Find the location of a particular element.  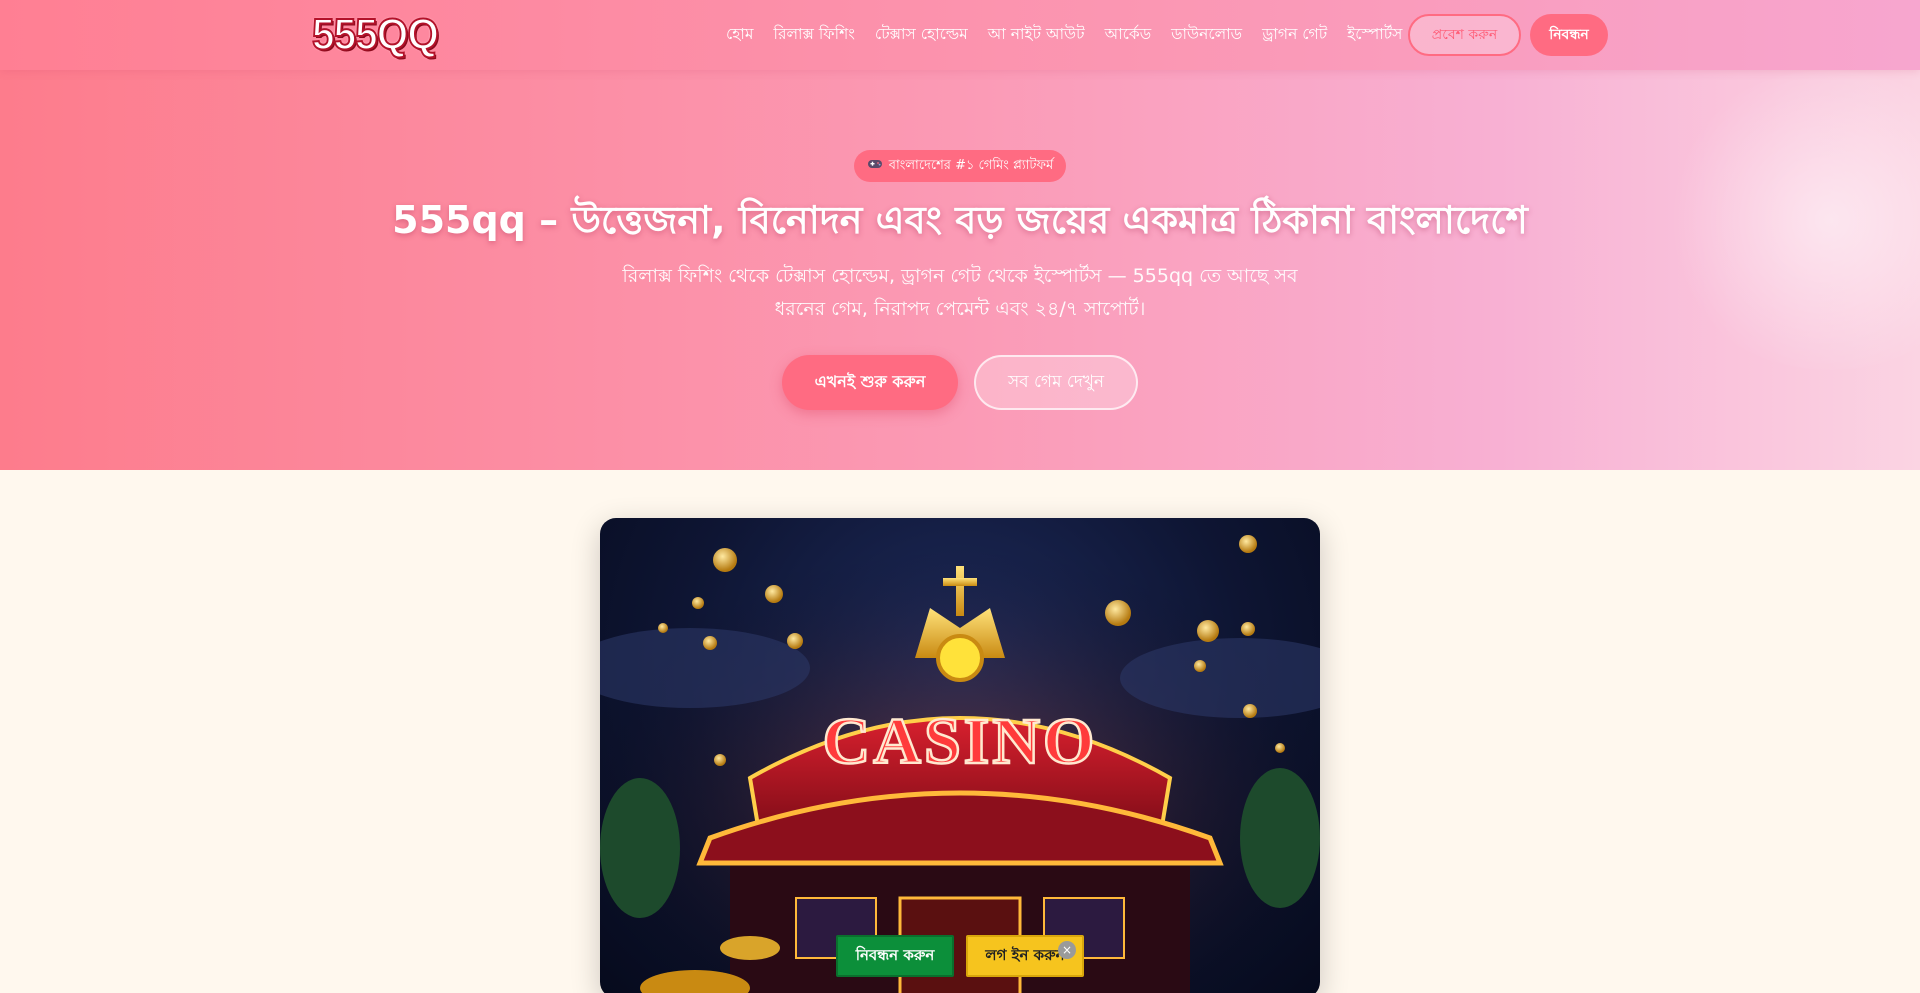

sticky-register-button: নিবন্ধন করুন is located at coordinates (895, 956).